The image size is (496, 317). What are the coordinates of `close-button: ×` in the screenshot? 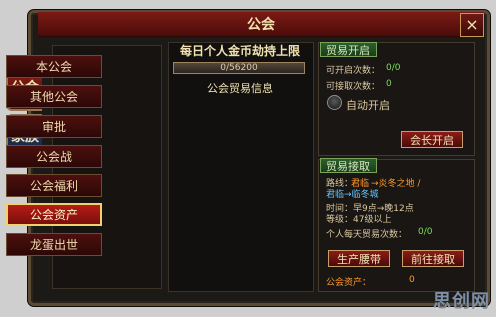 It's located at (472, 25).